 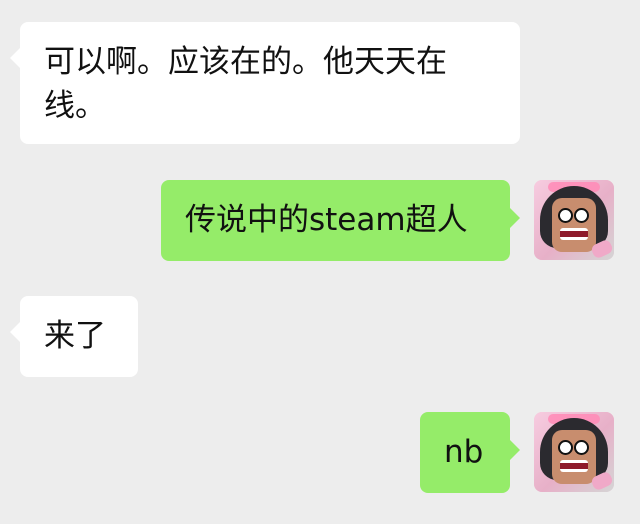 I want to click on message-bubble-incoming: 来了, so click(x=74, y=336).